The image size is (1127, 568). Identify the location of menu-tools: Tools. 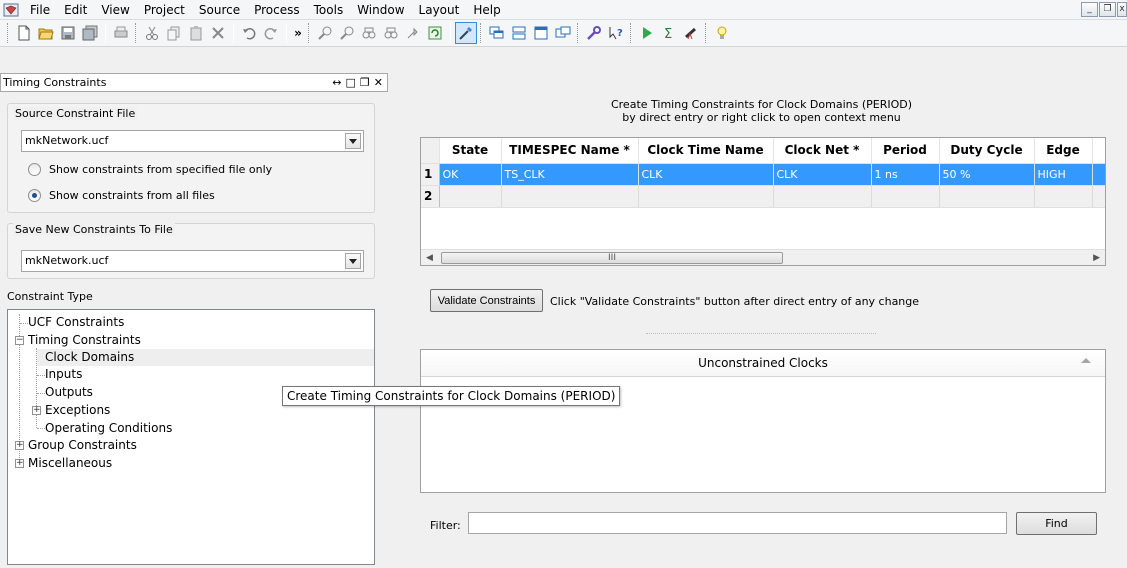
(329, 10).